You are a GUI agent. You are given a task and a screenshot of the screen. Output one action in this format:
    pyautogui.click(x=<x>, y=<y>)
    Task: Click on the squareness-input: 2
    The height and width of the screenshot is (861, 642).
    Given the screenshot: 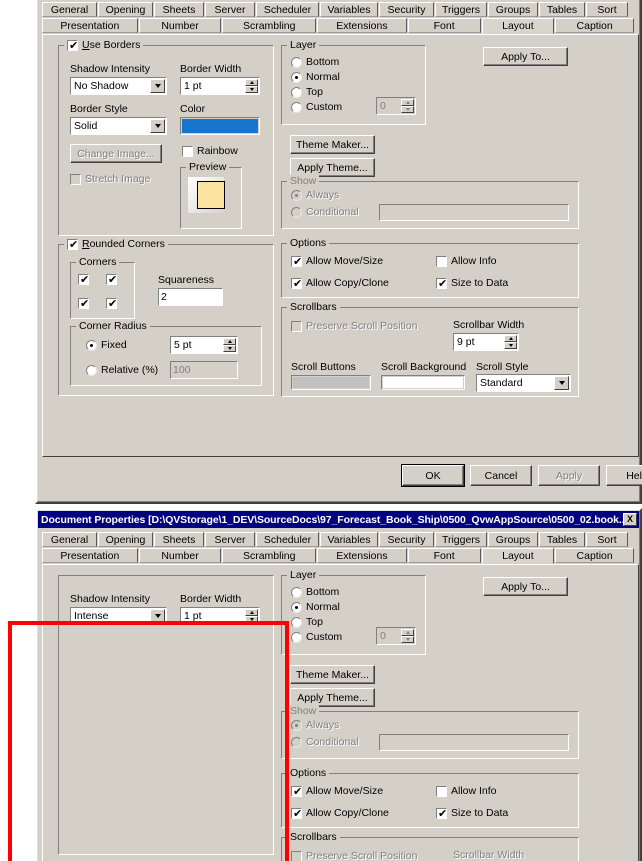 What is the action you would take?
    pyautogui.click(x=190, y=297)
    